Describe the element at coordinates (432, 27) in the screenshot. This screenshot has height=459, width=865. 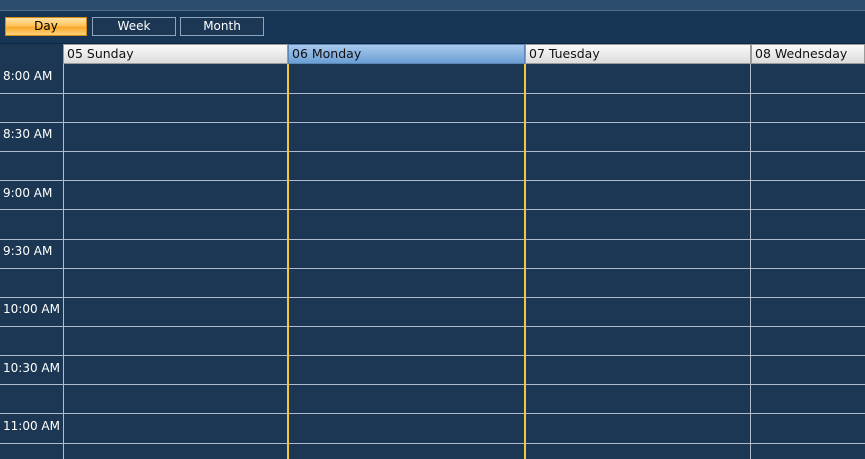
I see `view-switcher-bar: Day Week Month` at that location.